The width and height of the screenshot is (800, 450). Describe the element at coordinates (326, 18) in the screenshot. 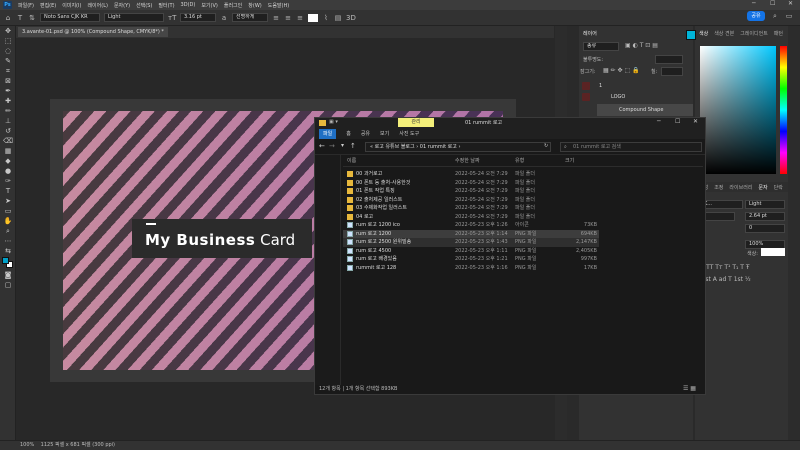

I see `warp-text-icon: ⌇` at that location.